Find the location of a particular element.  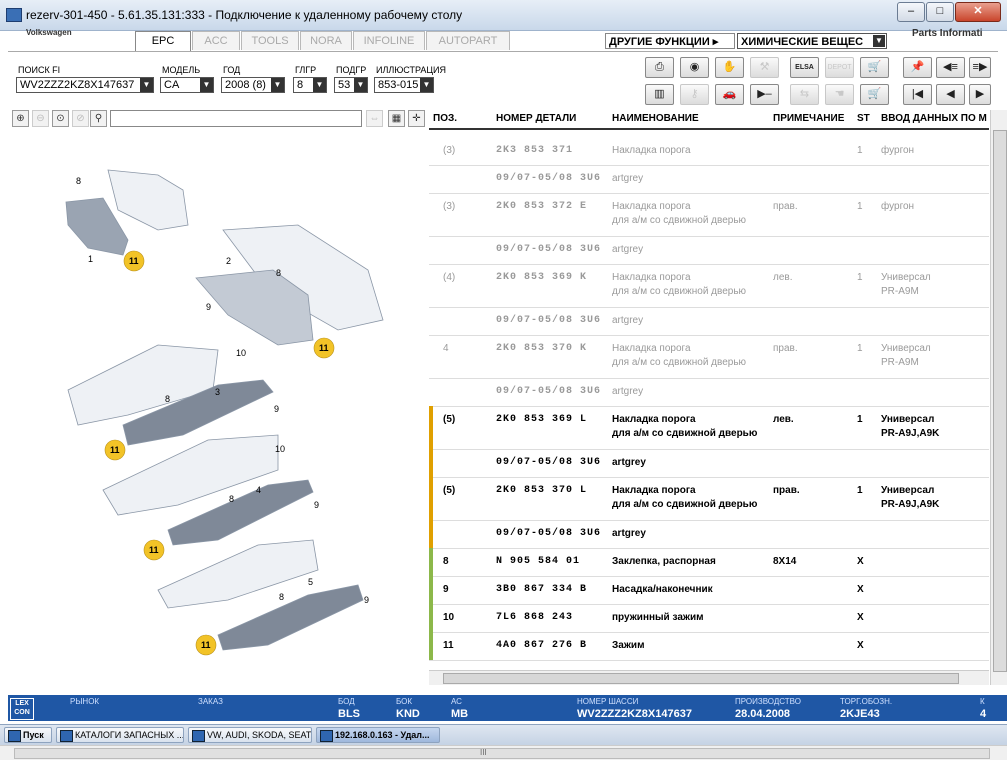

row-part-number: 2K0 853 369 K is located at coordinates (542, 277).